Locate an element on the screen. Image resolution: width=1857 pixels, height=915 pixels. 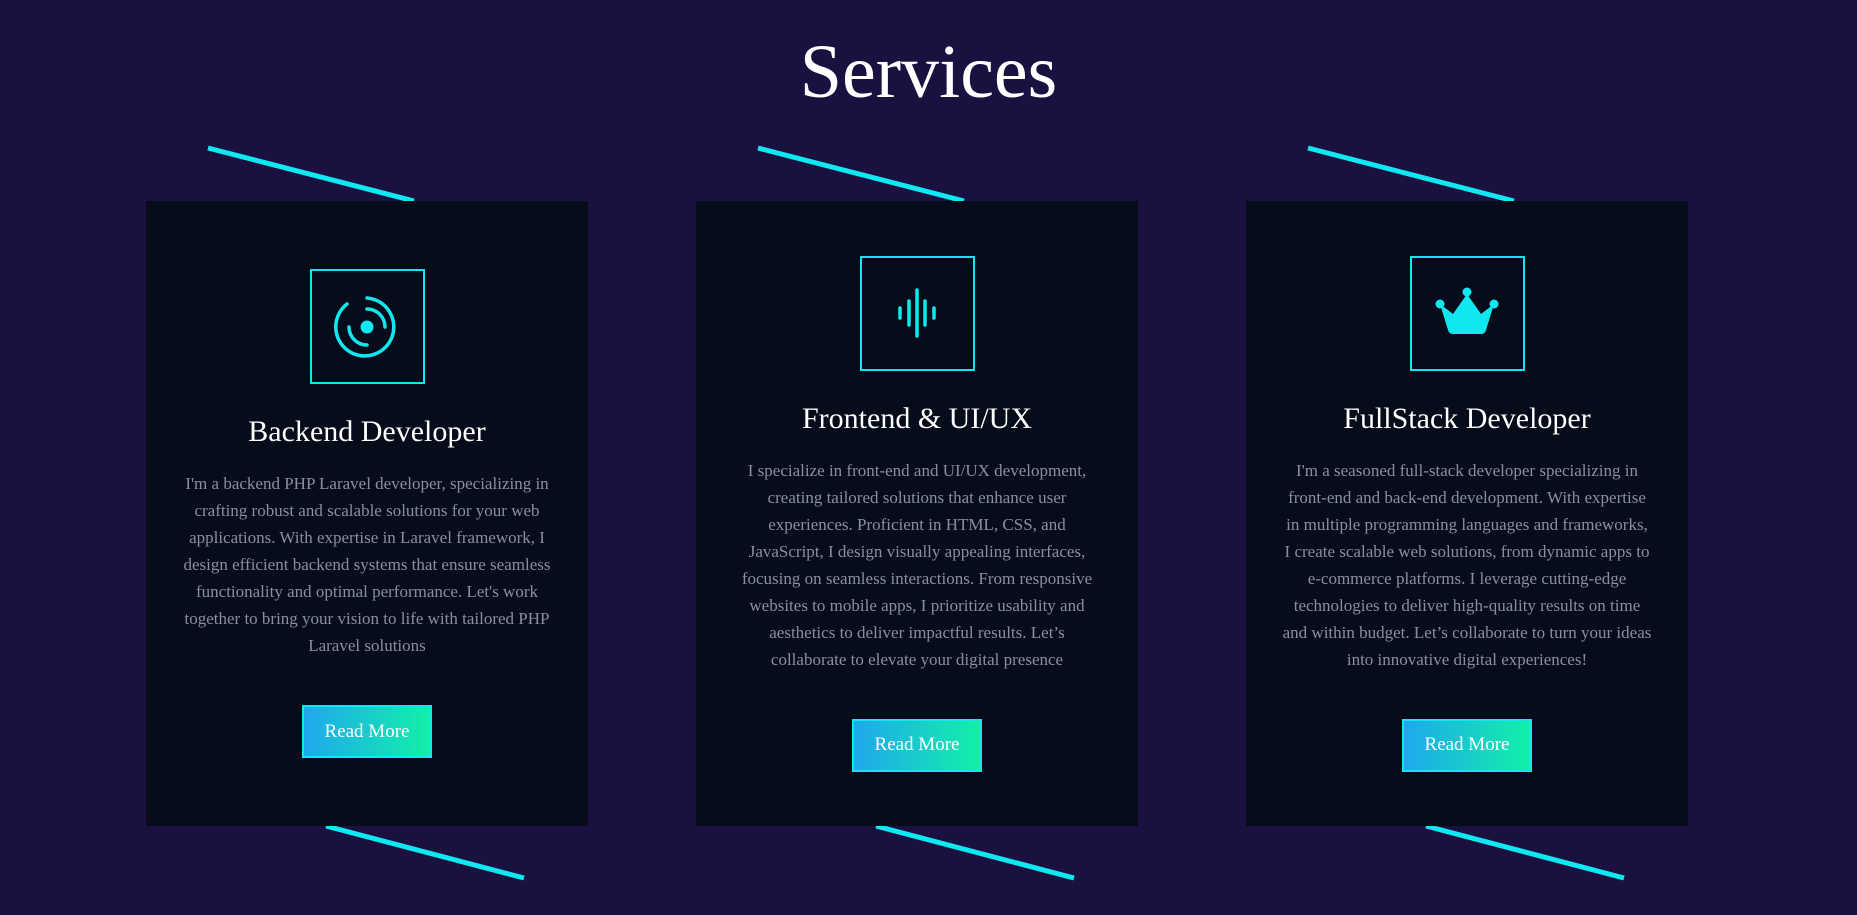
service-title: Backend Developer is located at coordinates (367, 431).